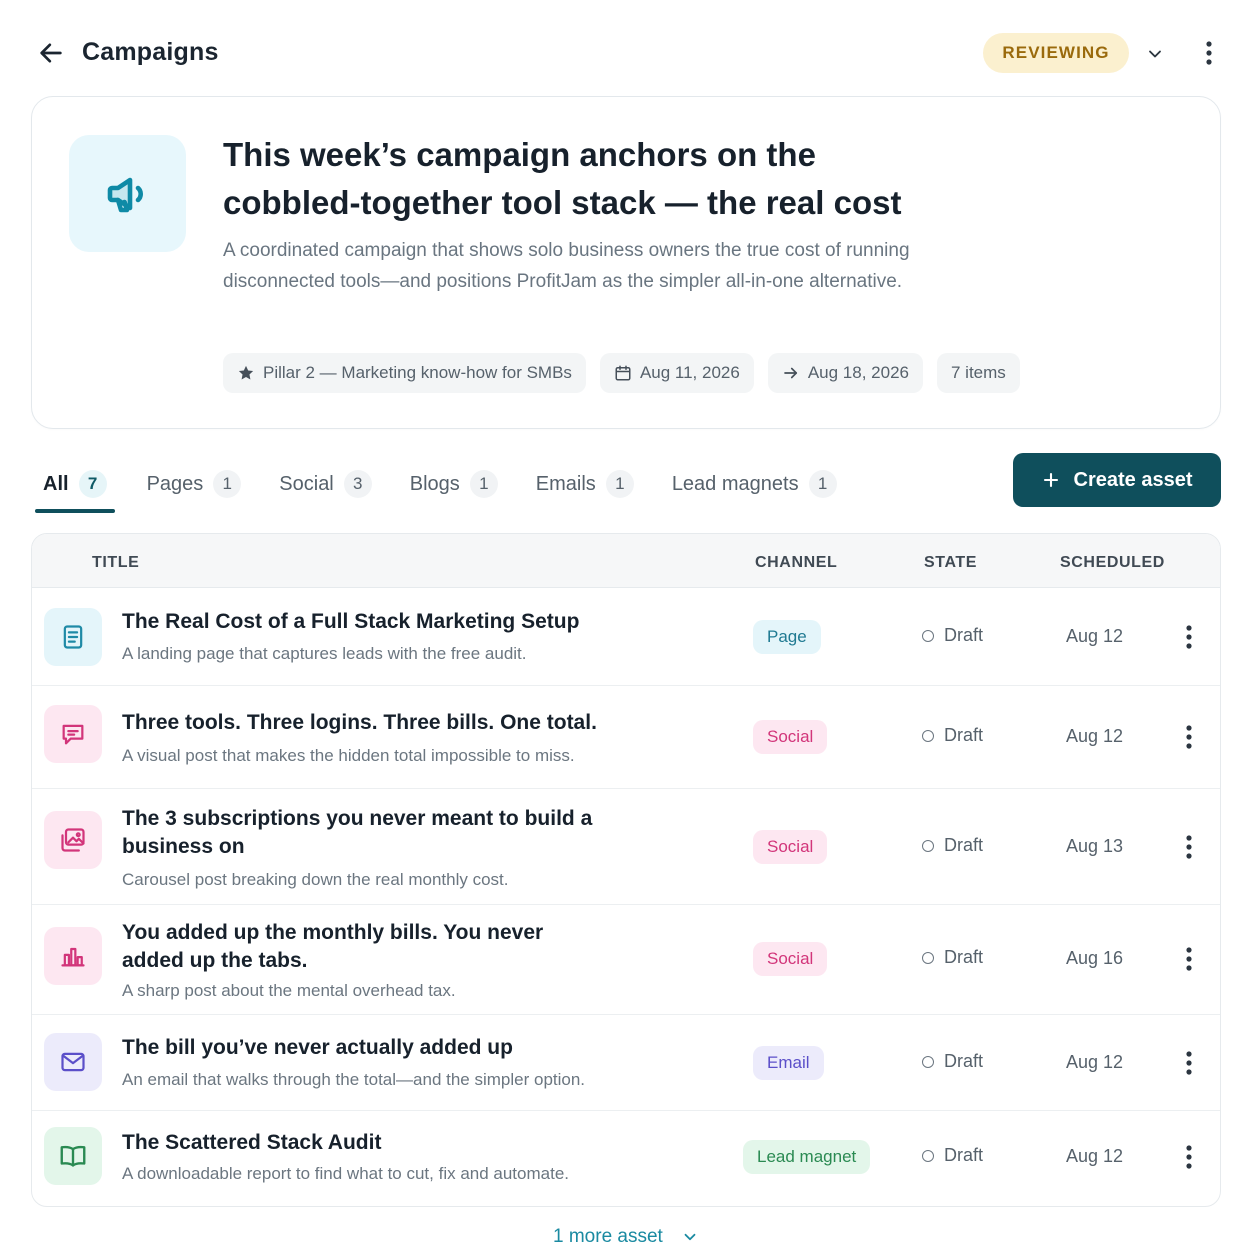 The height and width of the screenshot is (1257, 1252). What do you see at coordinates (125, 194) in the screenshot?
I see `megaphone-icon` at bounding box center [125, 194].